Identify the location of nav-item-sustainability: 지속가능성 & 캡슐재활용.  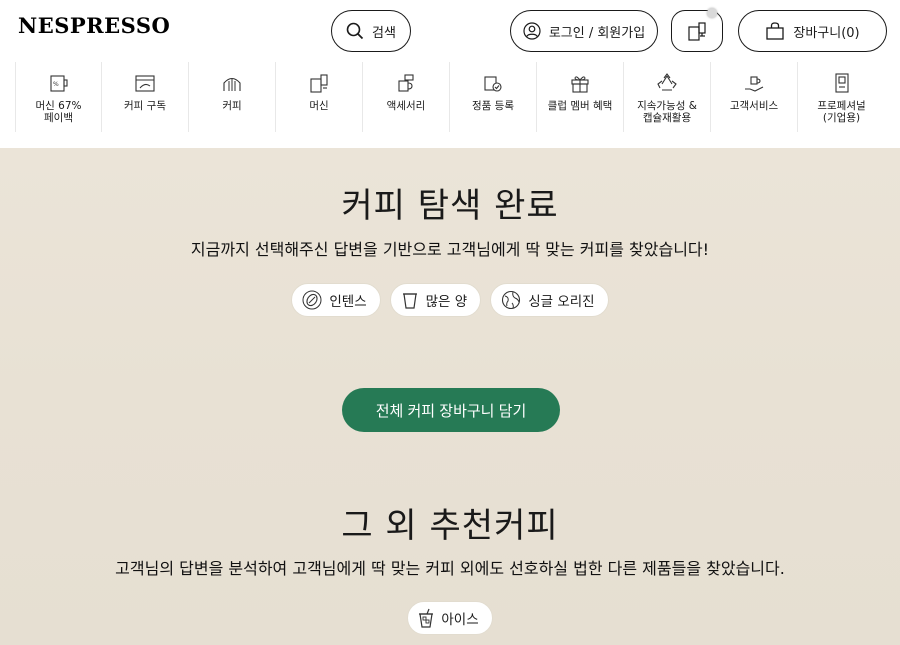
(667, 97).